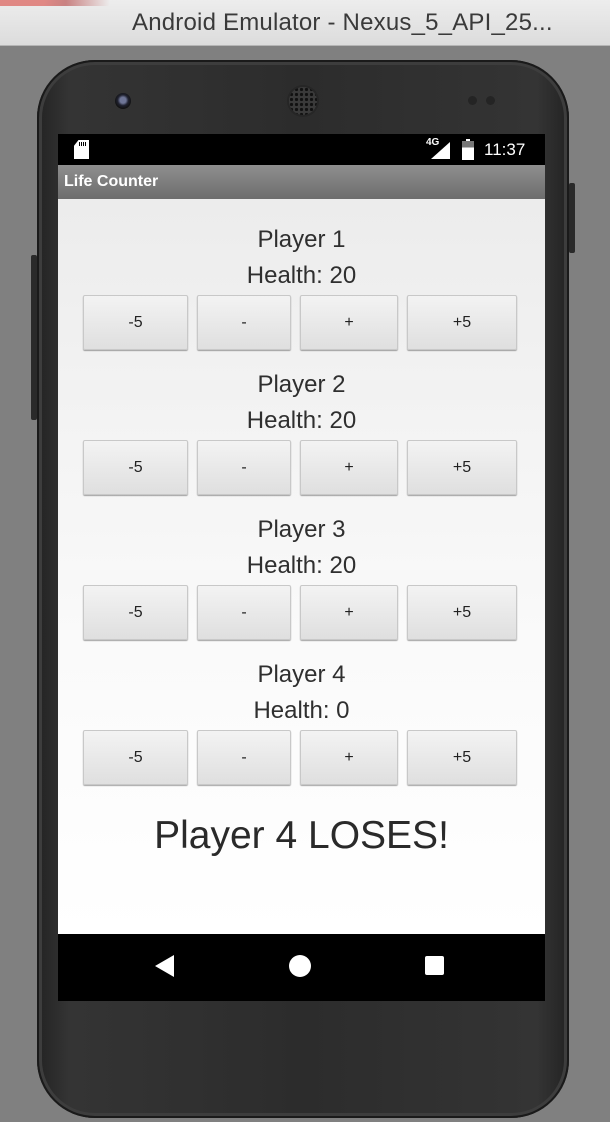 The height and width of the screenshot is (1122, 610). I want to click on player-3-plus-1-button: +, so click(349, 612).